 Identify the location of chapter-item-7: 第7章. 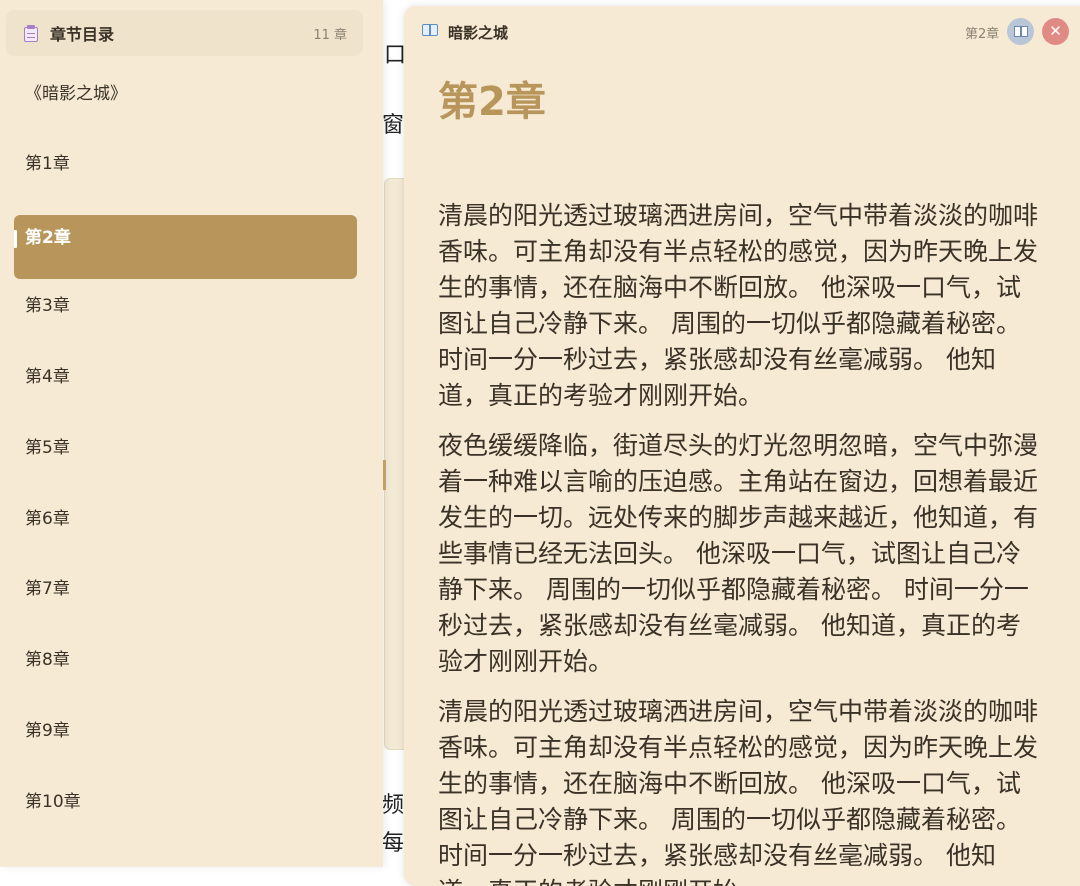
(185, 586).